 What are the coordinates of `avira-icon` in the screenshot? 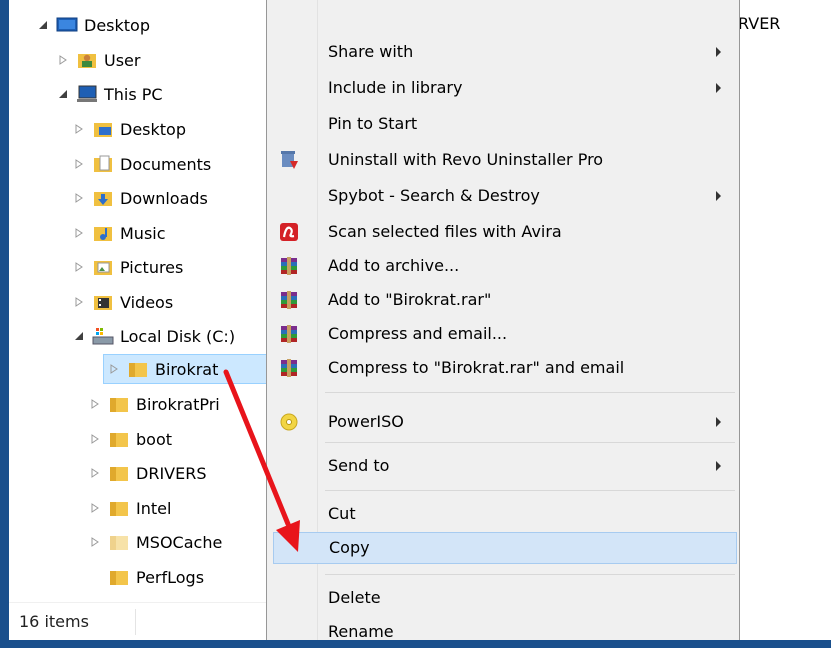 It's located at (289, 232).